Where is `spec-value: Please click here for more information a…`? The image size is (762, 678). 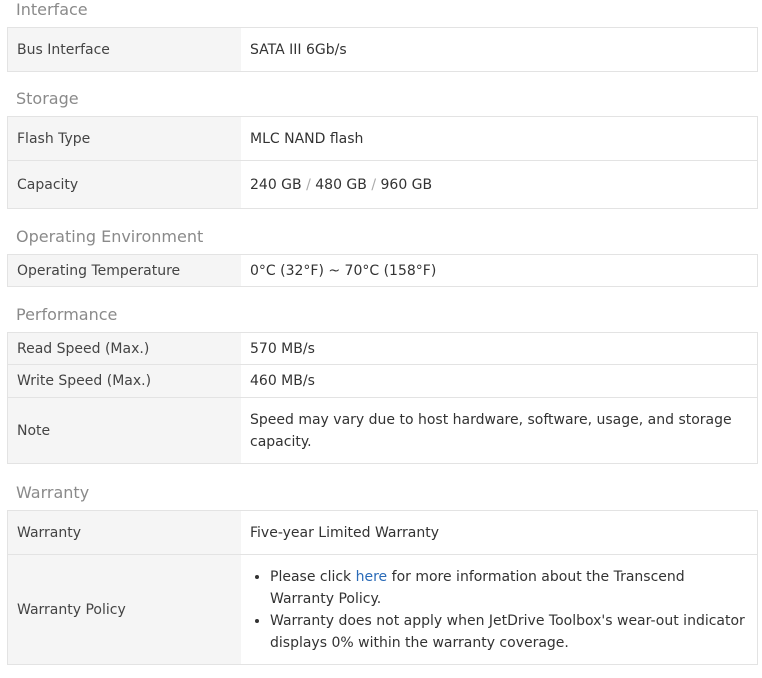
spec-value: Please click here for more information a… is located at coordinates (499, 609).